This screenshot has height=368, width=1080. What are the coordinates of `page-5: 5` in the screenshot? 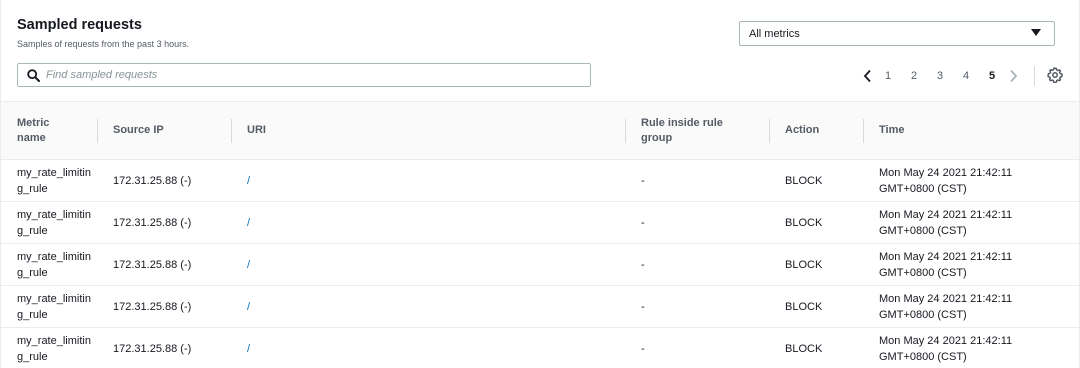 It's located at (992, 76).